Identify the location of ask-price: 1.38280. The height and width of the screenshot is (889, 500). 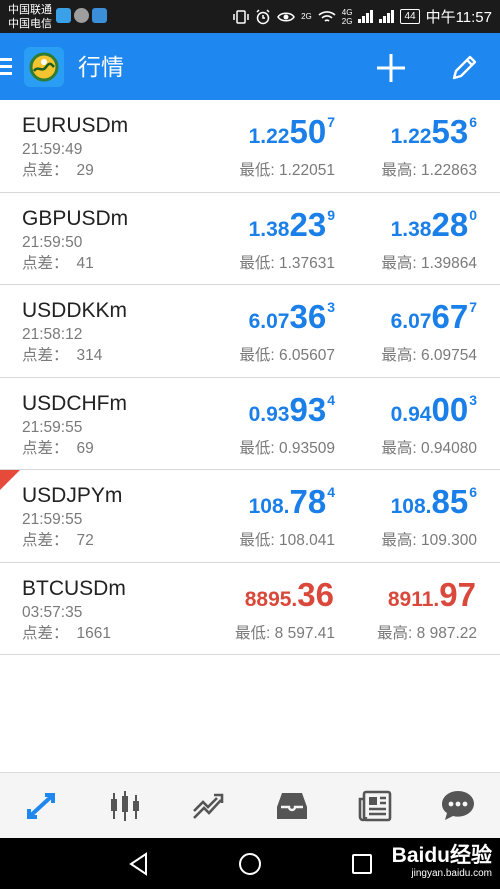
(433, 224).